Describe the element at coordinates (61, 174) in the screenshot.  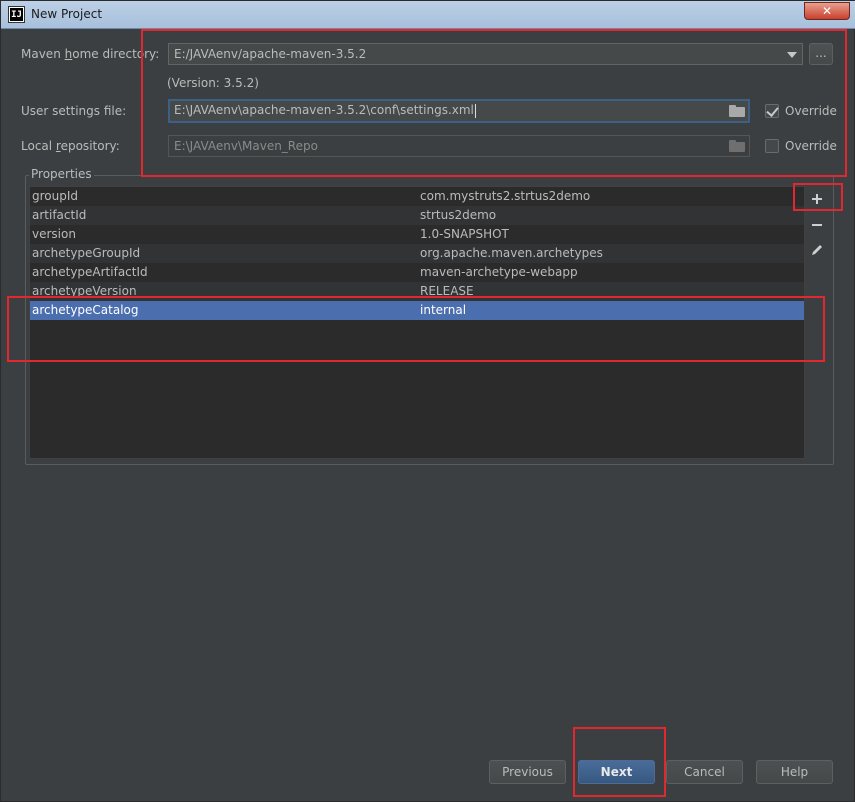
I see `properties-title: Properties` at that location.